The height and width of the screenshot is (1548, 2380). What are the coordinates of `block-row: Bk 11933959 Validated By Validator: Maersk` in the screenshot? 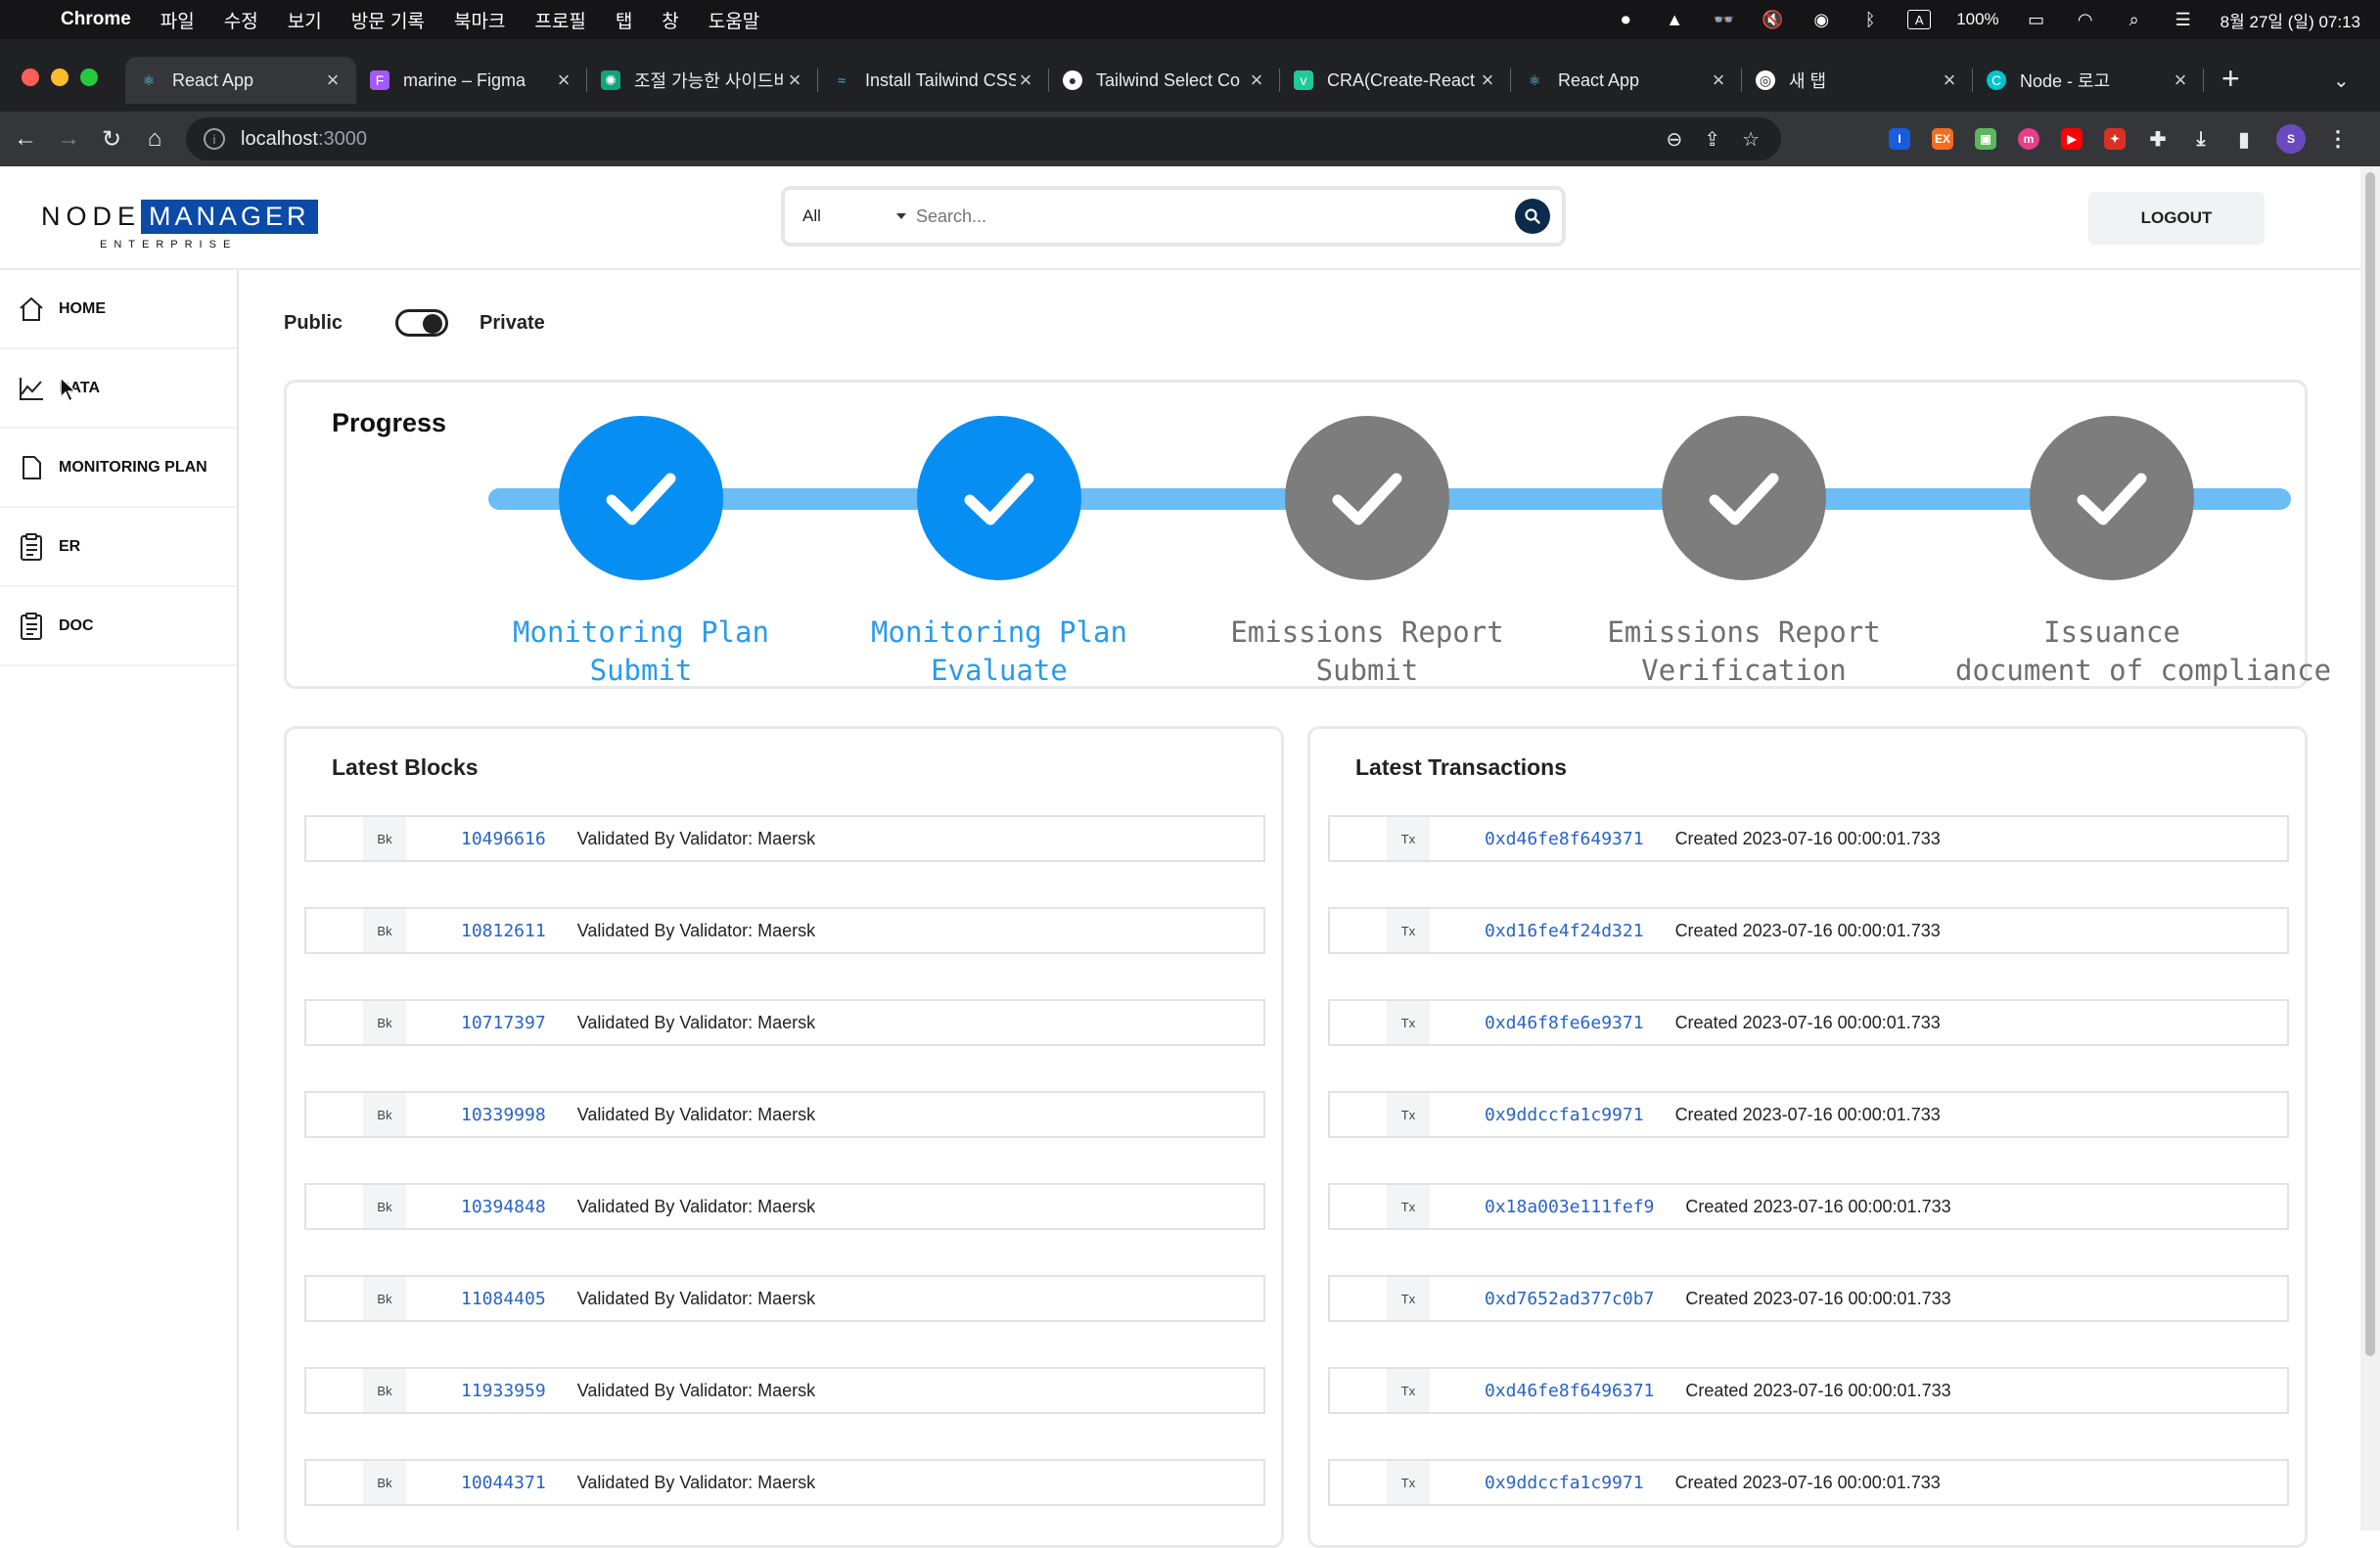 It's located at (784, 1390).